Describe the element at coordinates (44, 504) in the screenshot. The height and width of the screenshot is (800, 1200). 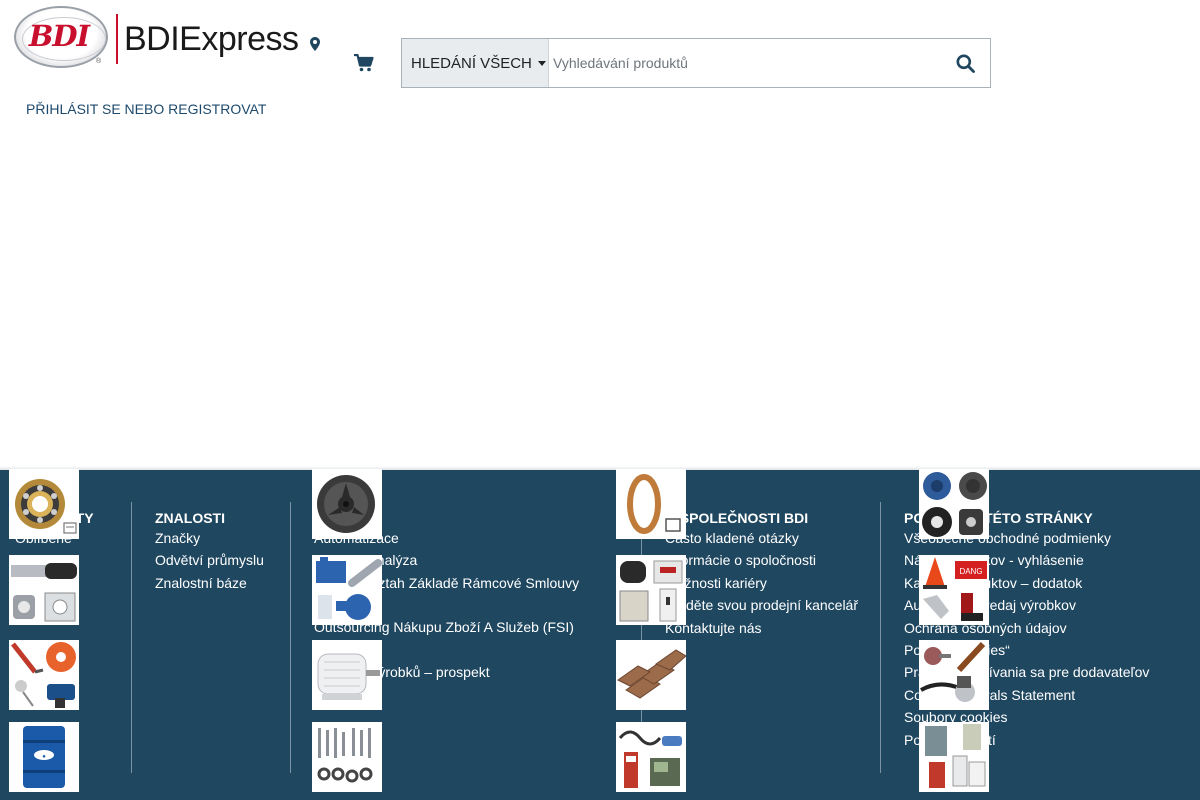
I see `bearing-product-image` at that location.